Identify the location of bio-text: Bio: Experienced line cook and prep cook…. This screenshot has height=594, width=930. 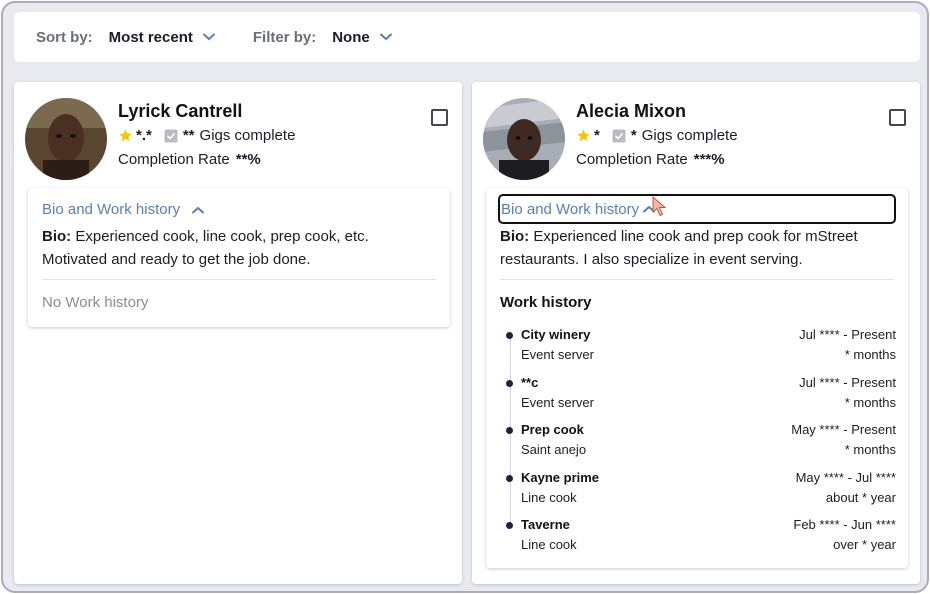
(697, 248).